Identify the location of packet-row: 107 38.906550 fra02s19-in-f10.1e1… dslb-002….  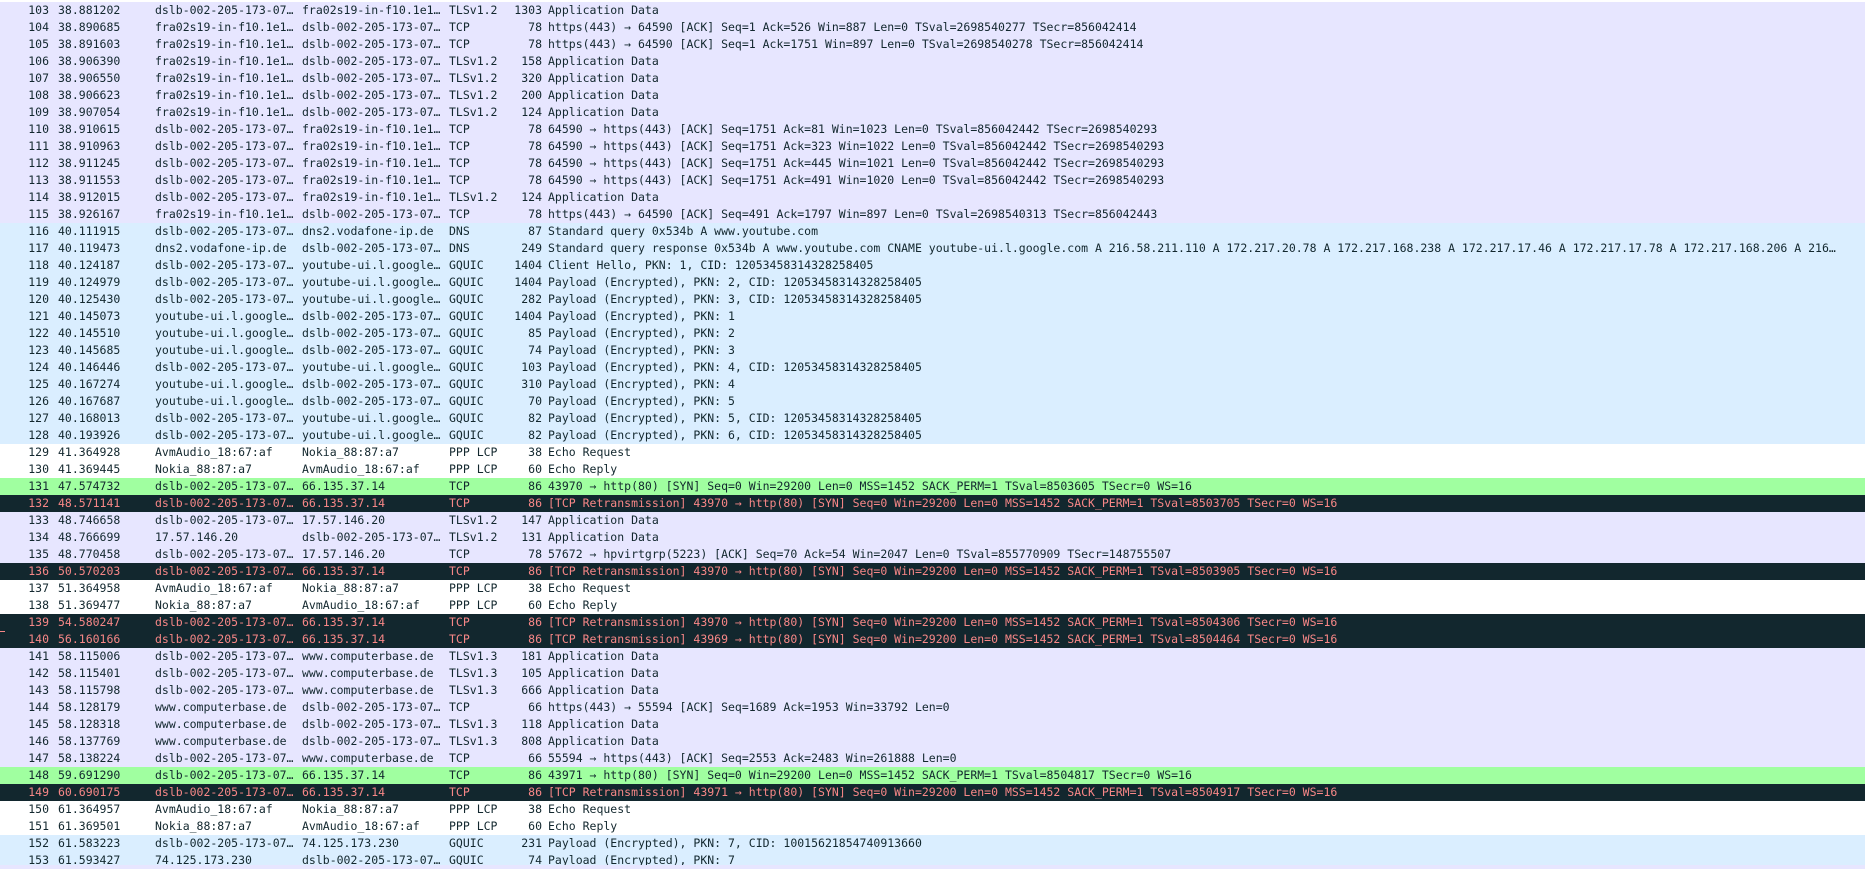
(932, 78).